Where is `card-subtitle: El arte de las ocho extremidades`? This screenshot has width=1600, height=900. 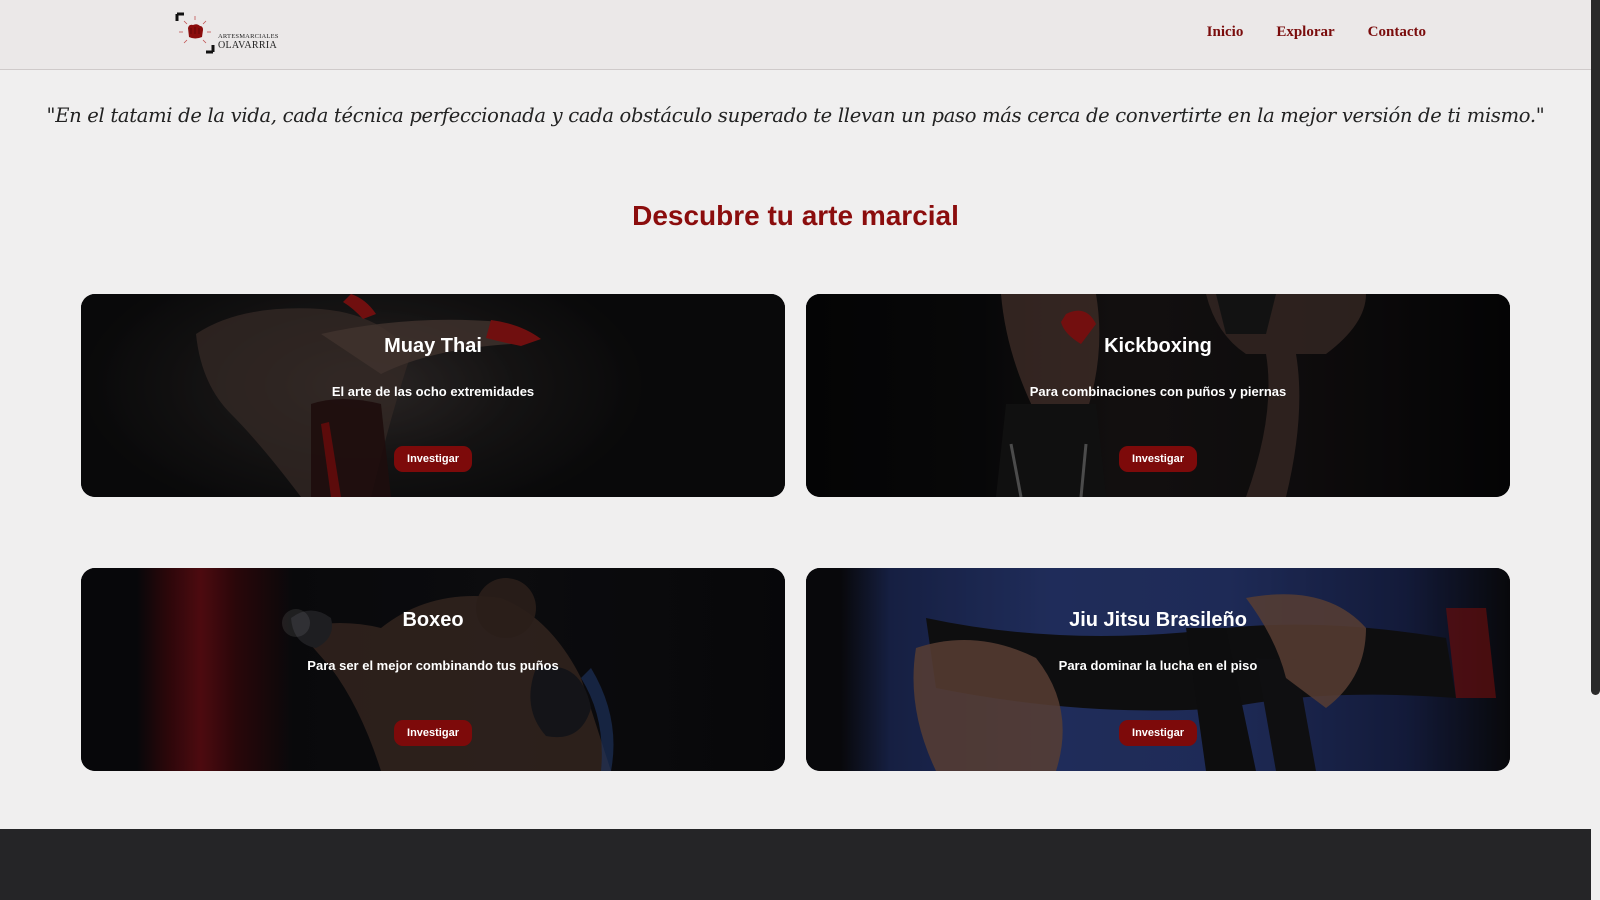 card-subtitle: El arte de las ocho extremidades is located at coordinates (433, 391).